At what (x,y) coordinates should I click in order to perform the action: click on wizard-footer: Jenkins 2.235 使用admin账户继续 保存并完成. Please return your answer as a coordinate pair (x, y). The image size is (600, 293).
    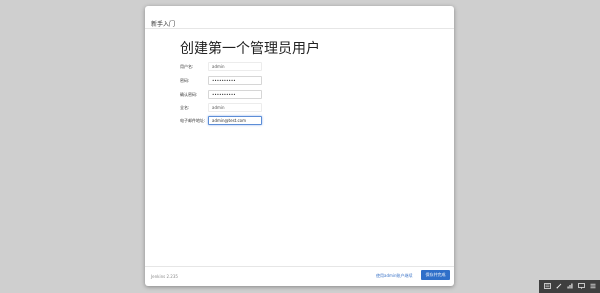
    Looking at the image, I should click on (299, 276).